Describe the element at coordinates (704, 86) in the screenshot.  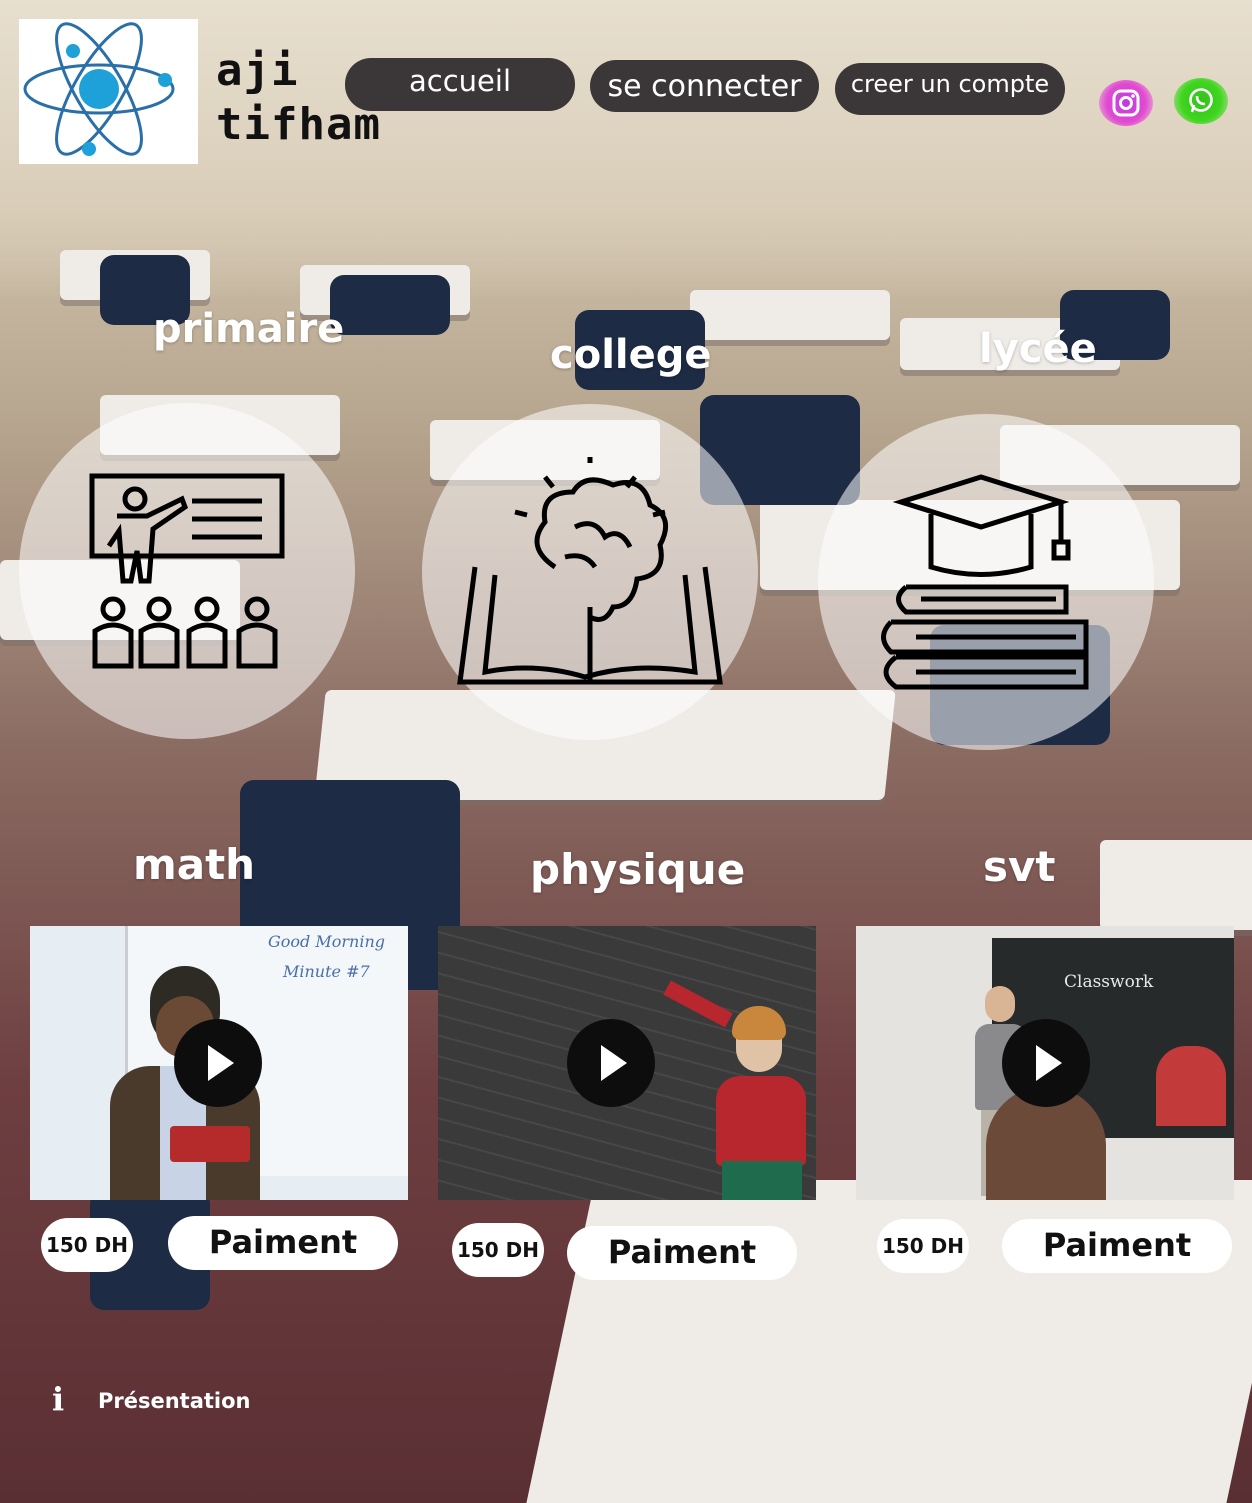
I see `nav-login-button: se connecter` at that location.